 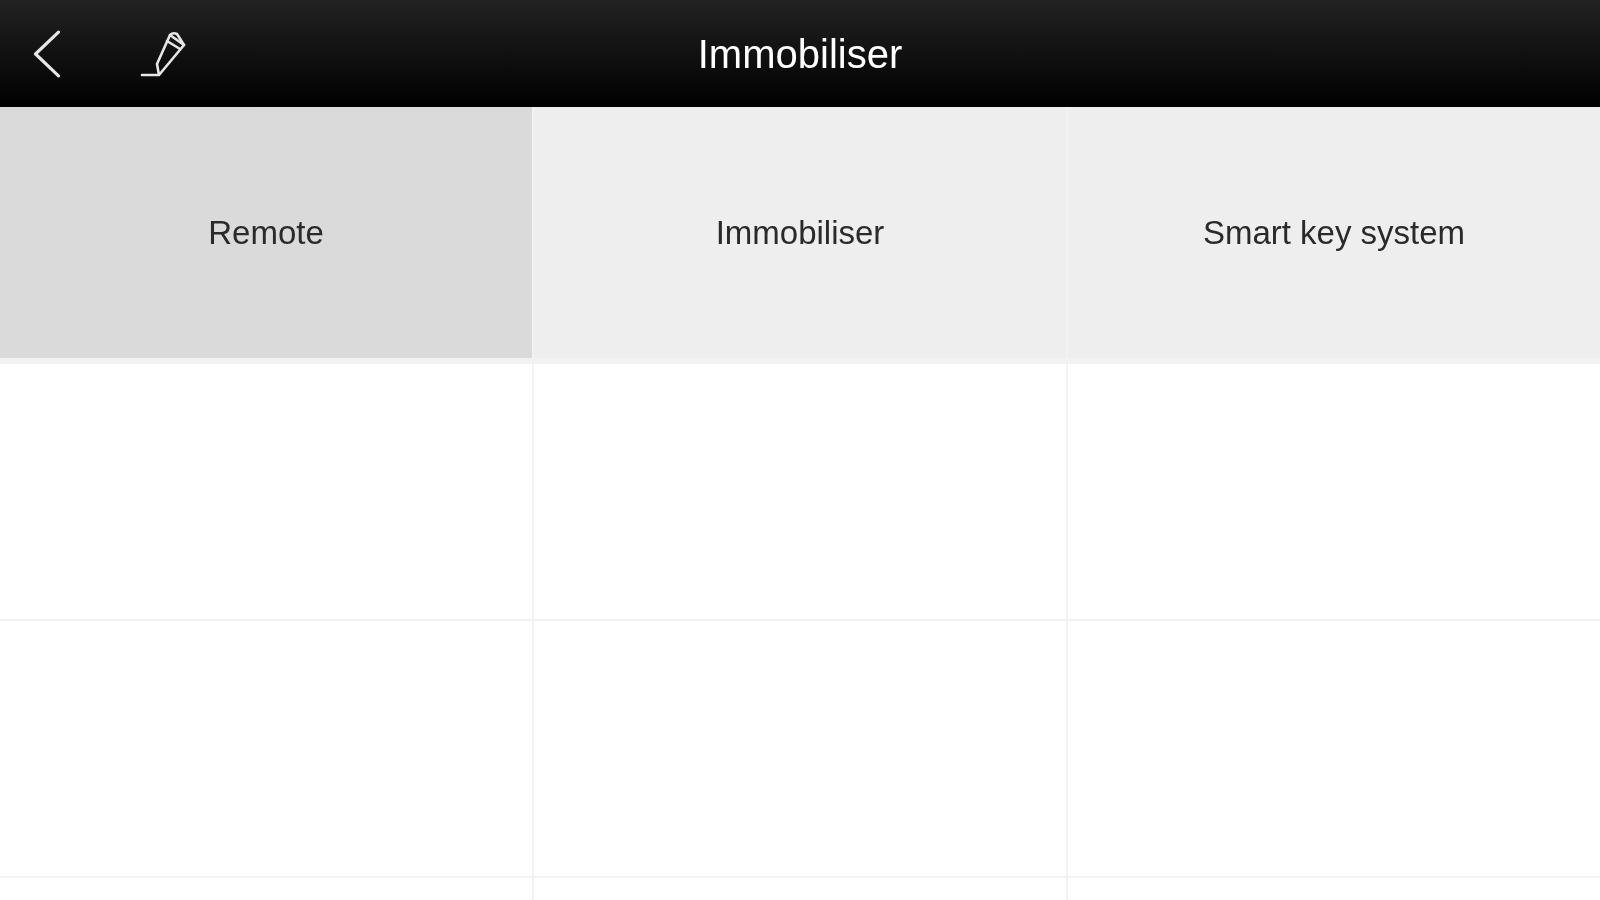 What do you see at coordinates (47, 53) in the screenshot?
I see `back-icon` at bounding box center [47, 53].